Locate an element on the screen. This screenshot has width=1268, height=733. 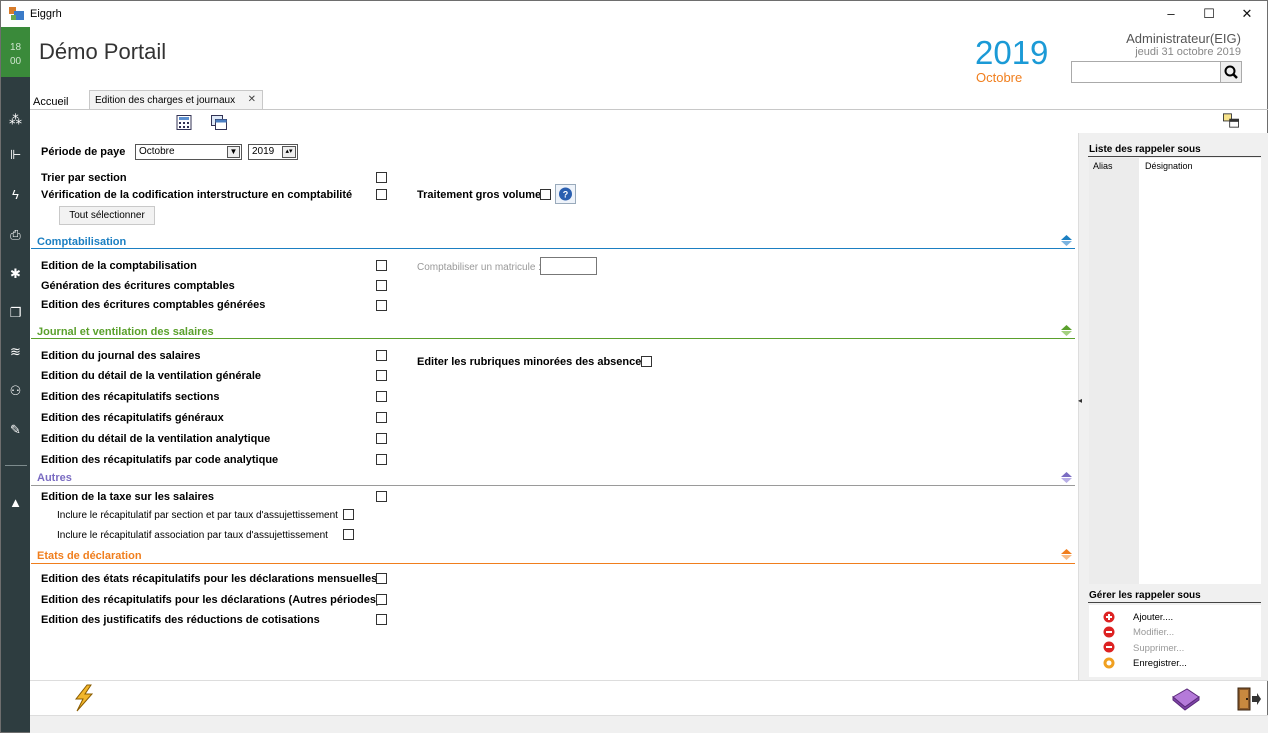
compta-item-2: Génération des écritures comptables is located at coordinates (138, 286).